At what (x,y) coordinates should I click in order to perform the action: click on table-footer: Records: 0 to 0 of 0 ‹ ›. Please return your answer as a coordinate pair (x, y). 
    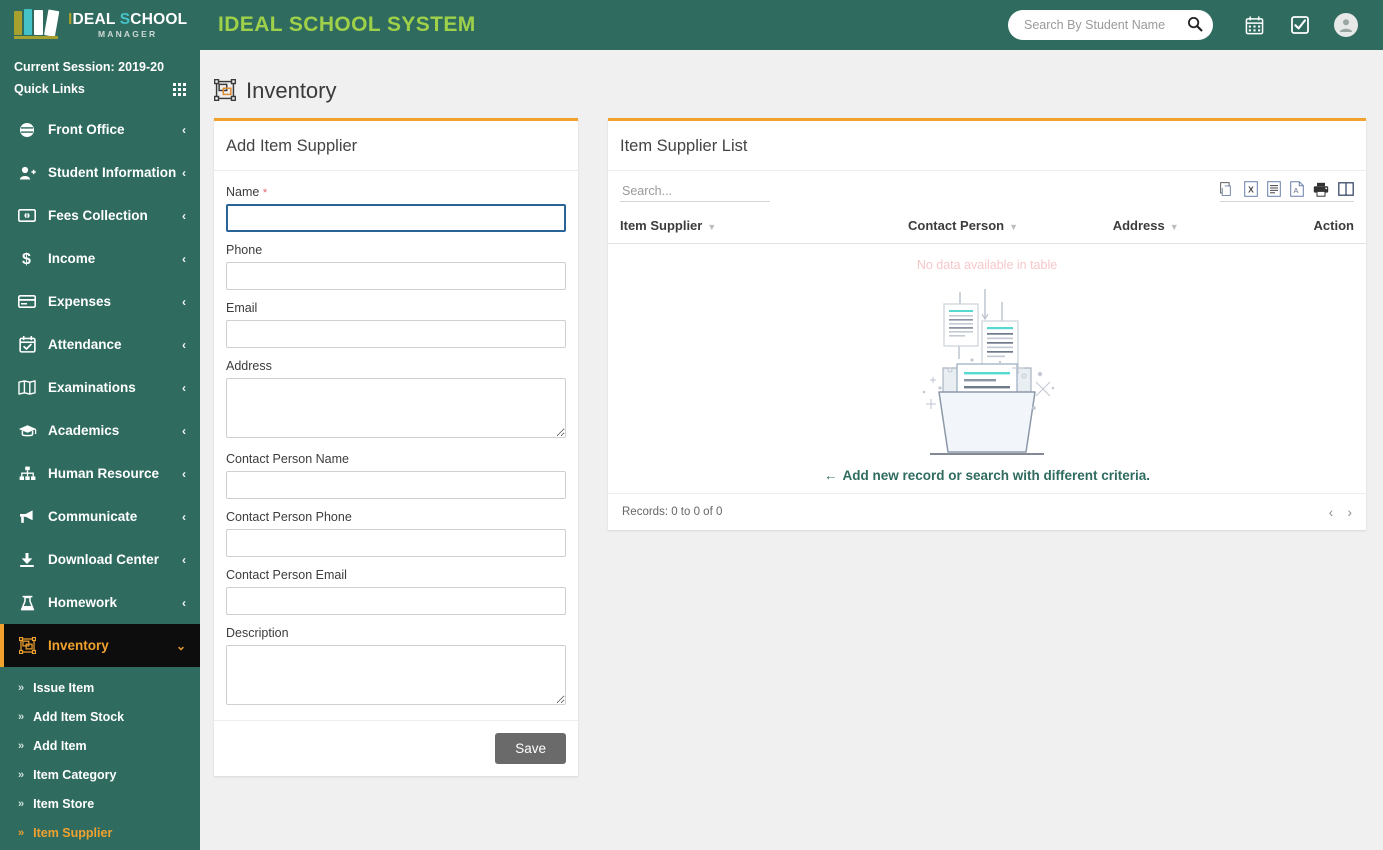
    Looking at the image, I should click on (987, 511).